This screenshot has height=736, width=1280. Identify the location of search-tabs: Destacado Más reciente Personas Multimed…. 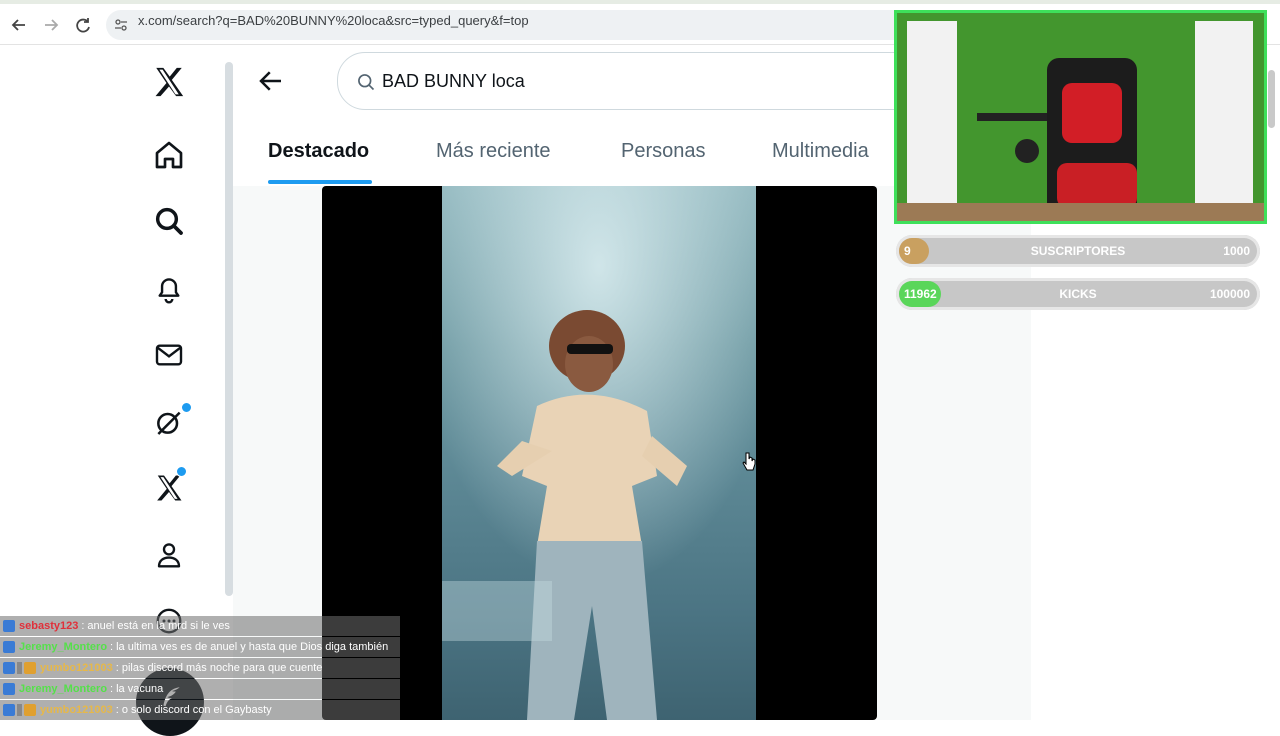
(565, 157).